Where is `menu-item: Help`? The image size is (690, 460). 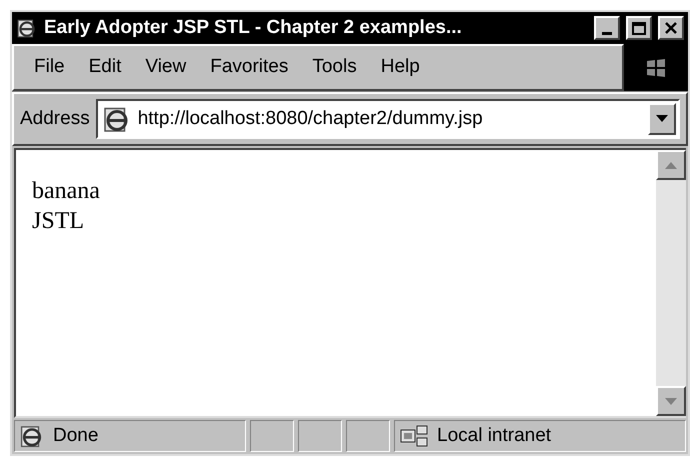
menu-item: Help is located at coordinates (400, 67).